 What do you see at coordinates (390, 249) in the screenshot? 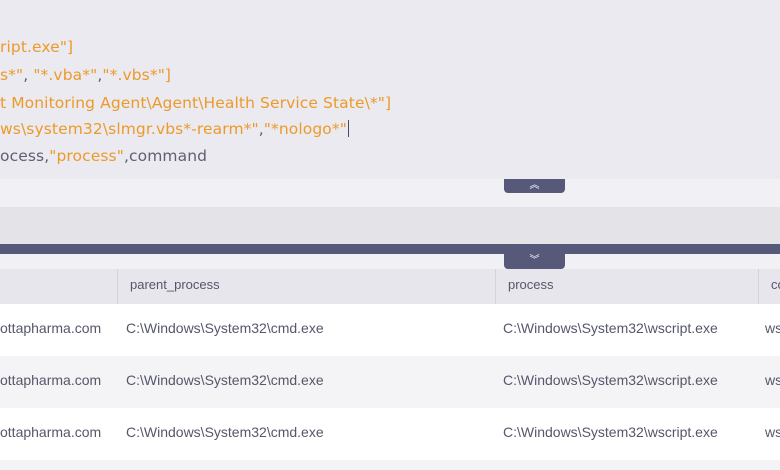
I see `panel-divider` at bounding box center [390, 249].